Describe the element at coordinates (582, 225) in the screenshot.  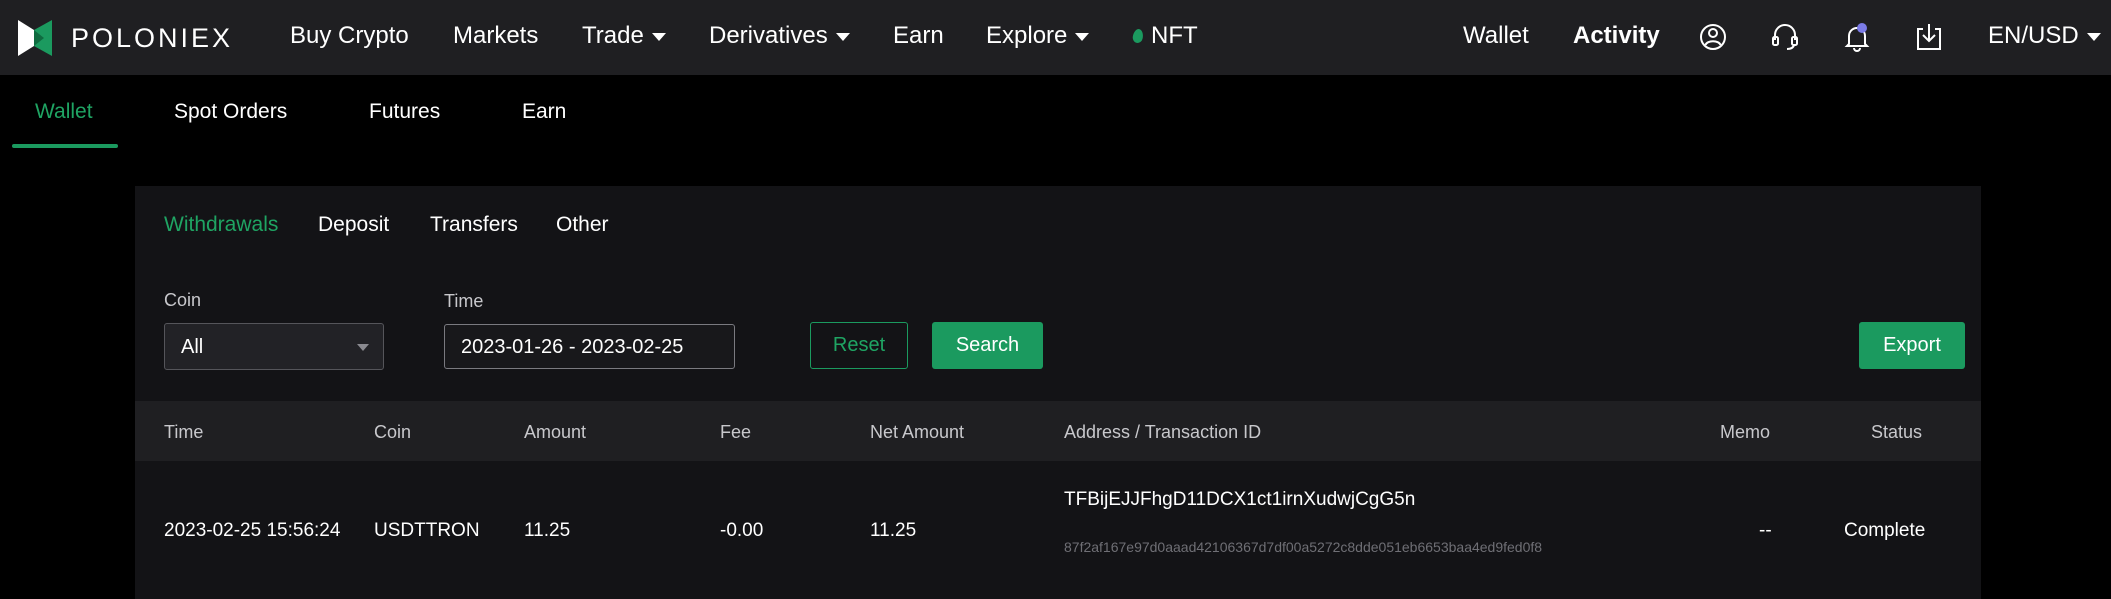
I see `tab-other: Other` at that location.